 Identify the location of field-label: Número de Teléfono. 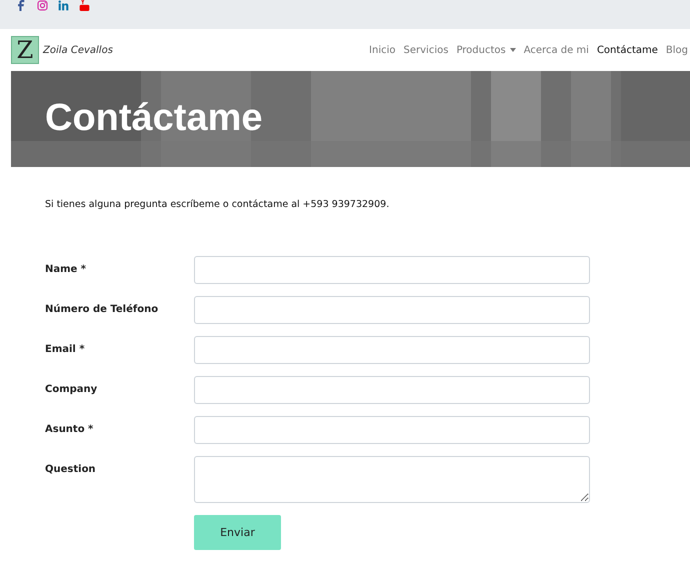
(102, 310).